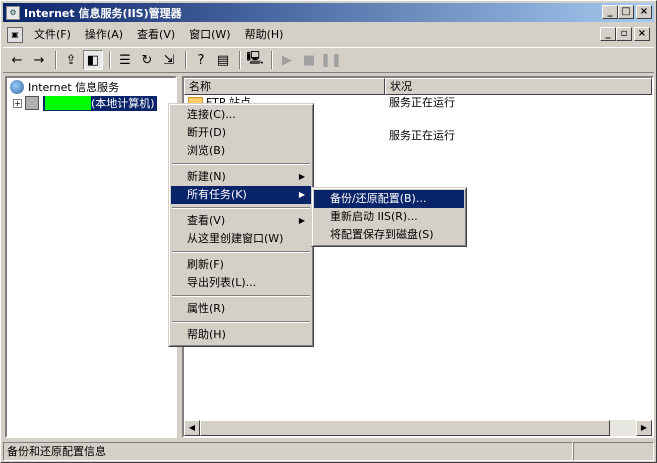 The width and height of the screenshot is (657, 463). What do you see at coordinates (518, 86) in the screenshot?
I see `column-header-status: 状况` at bounding box center [518, 86].